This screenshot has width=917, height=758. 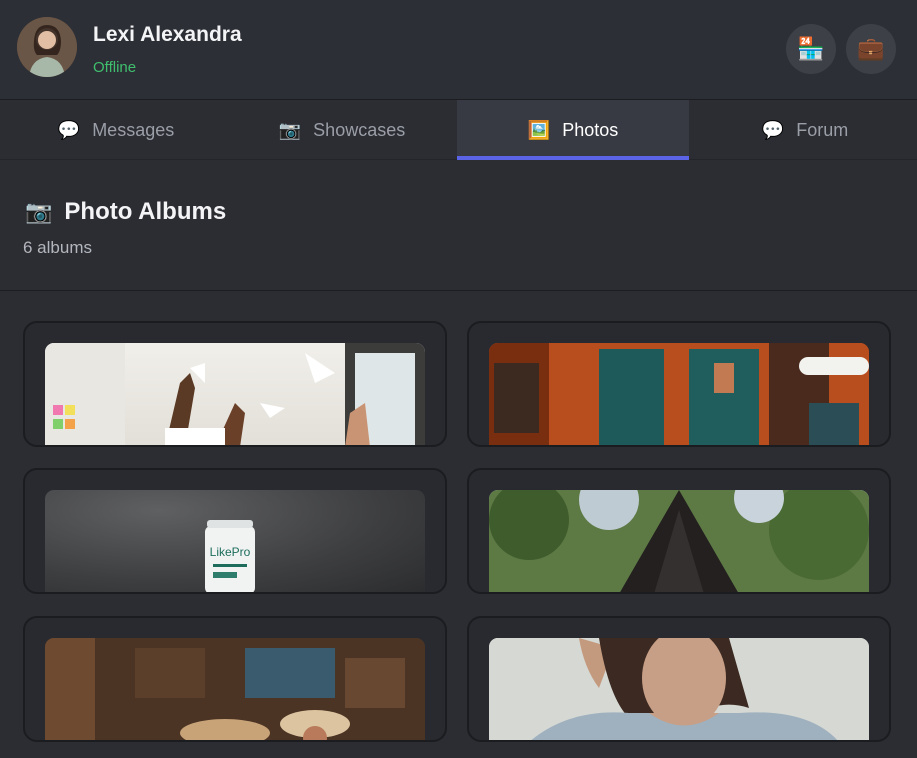 What do you see at coordinates (822, 129) in the screenshot?
I see `tab-label: Forum` at bounding box center [822, 129].